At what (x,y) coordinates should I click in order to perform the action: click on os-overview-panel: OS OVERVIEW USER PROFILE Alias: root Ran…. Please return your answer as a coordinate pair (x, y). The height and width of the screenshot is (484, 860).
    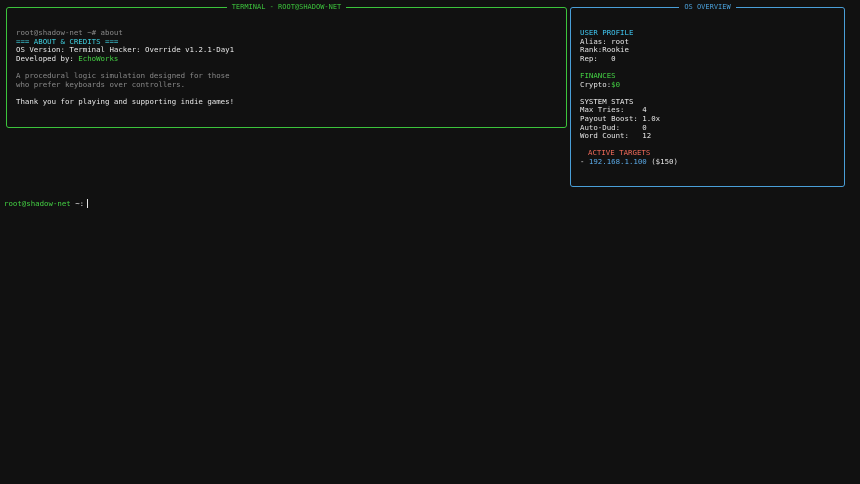
    Looking at the image, I should click on (707, 95).